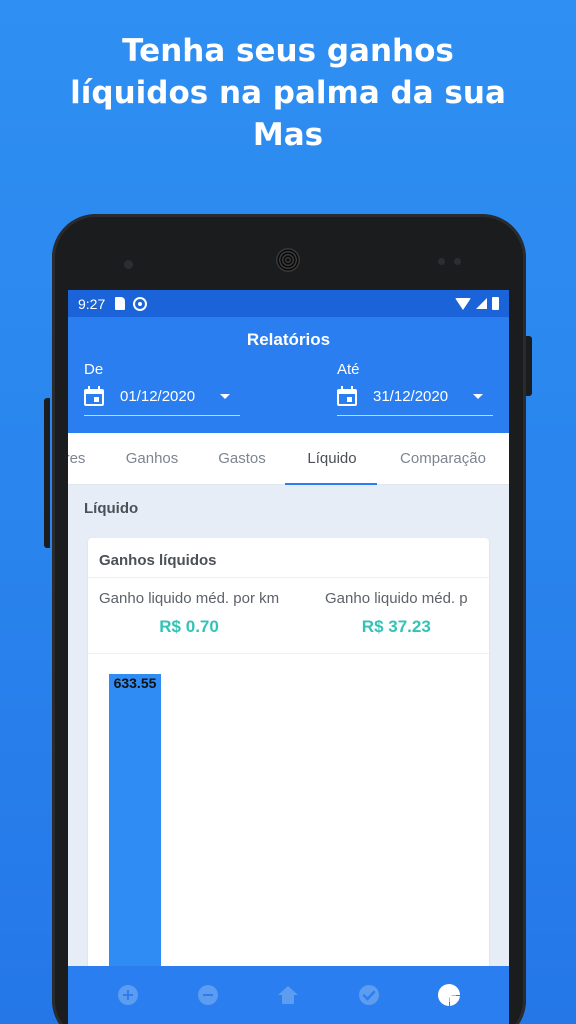  Describe the element at coordinates (128, 264) in the screenshot. I see `front-camera` at that location.